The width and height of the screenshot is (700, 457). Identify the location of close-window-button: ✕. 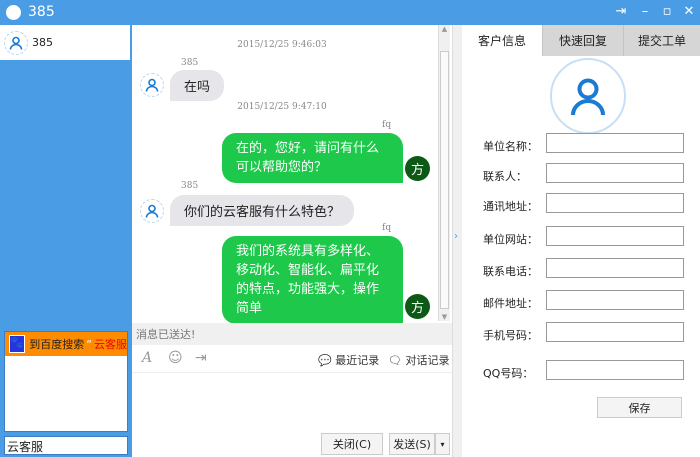
(689, 11).